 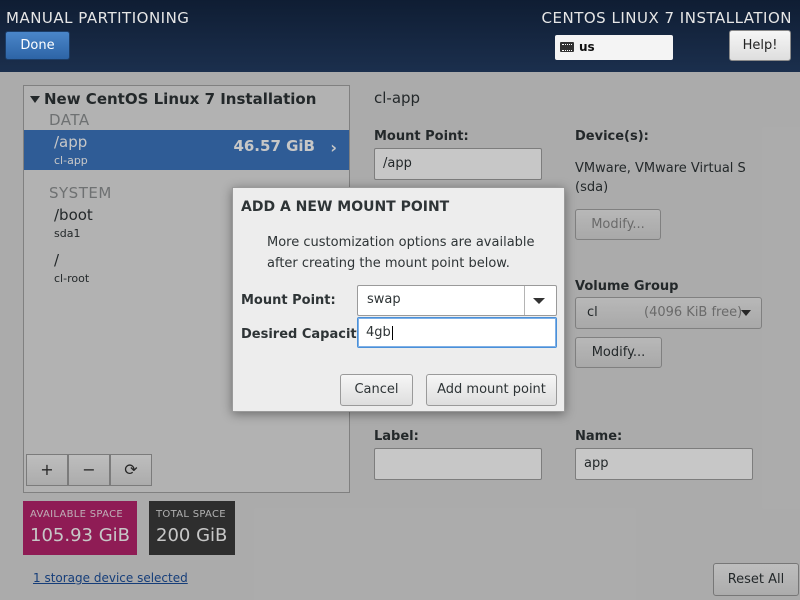 What do you see at coordinates (539, 301) in the screenshot?
I see `dropdown-arrow-icon` at bounding box center [539, 301].